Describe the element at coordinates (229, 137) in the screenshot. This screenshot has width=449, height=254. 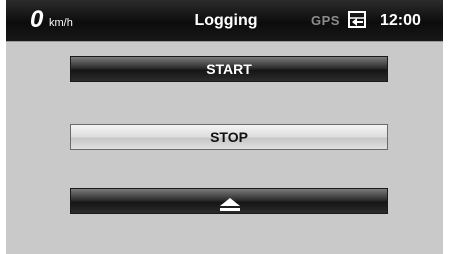
I see `stop-button: STOP` at that location.